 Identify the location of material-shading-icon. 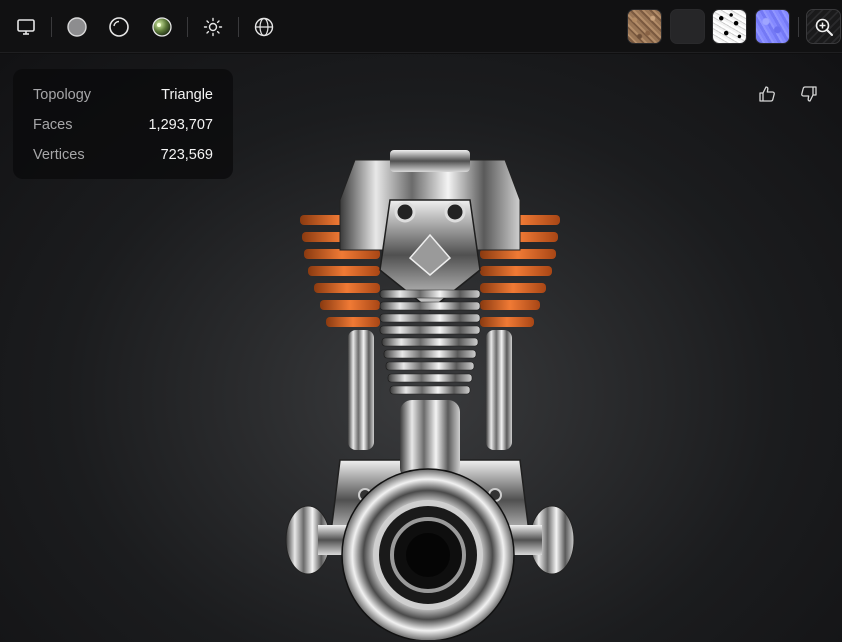
(162, 27).